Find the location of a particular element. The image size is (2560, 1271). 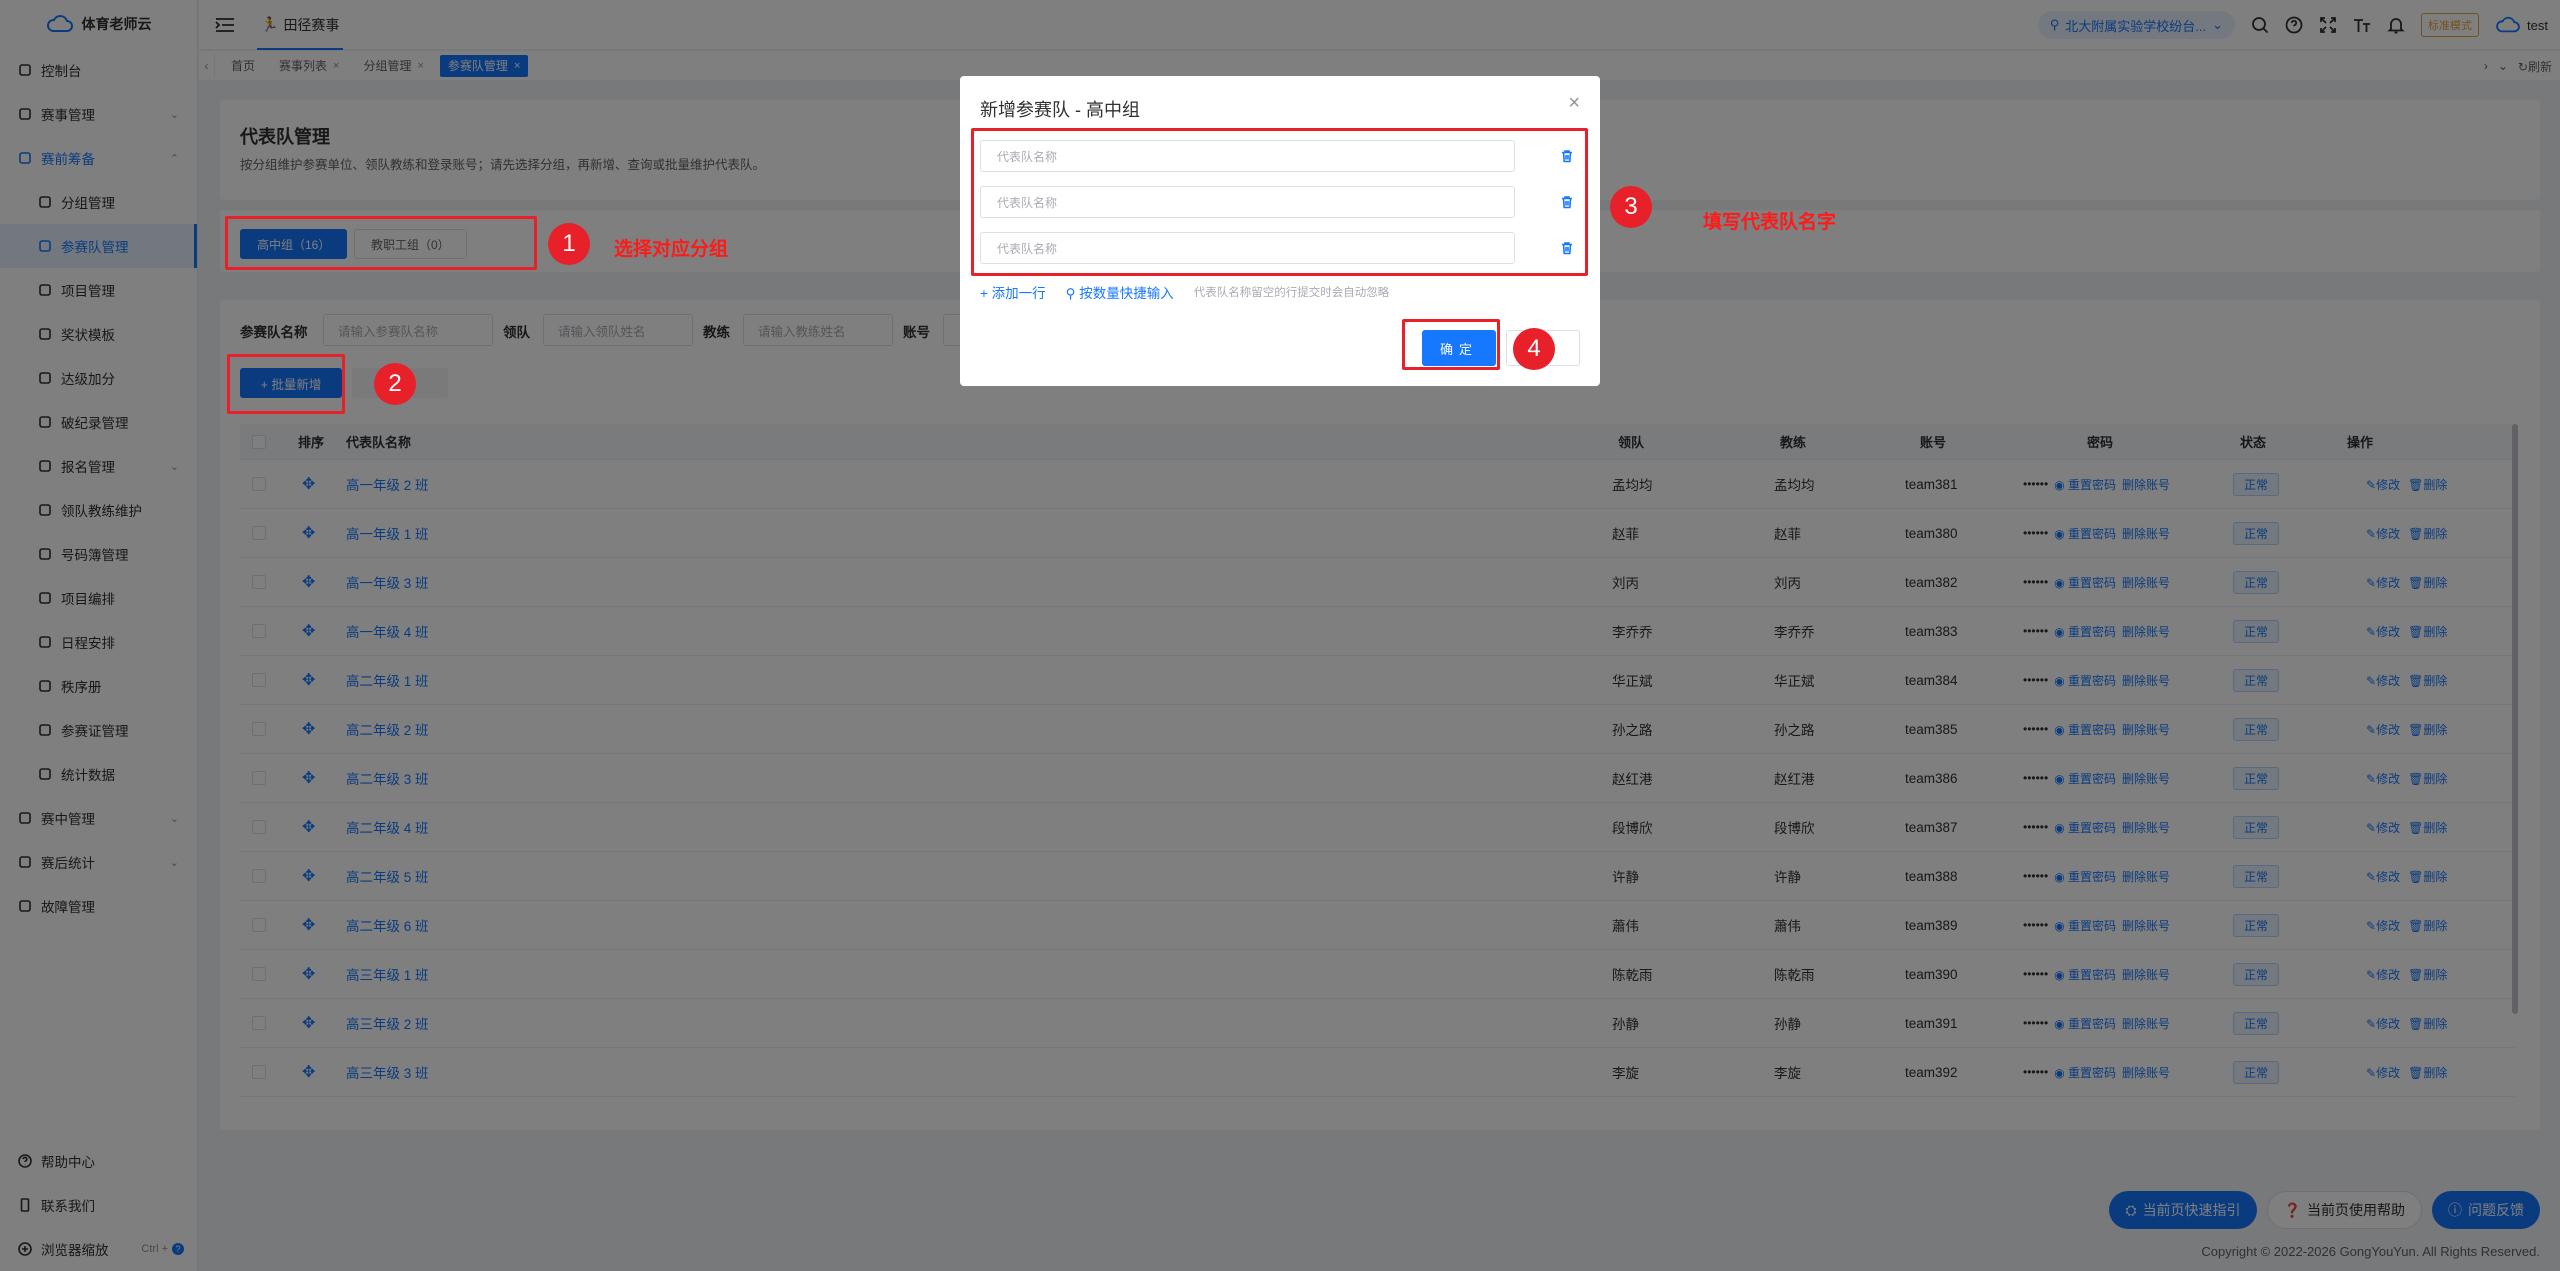

annotation-box-groups is located at coordinates (381, 243).